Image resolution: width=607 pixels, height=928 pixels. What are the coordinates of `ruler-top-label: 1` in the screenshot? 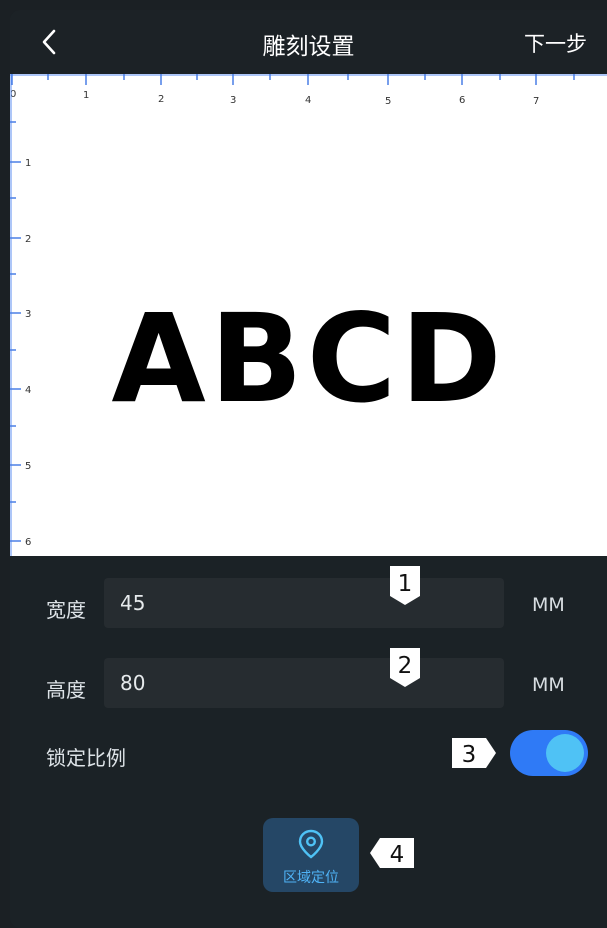 It's located at (86, 95).